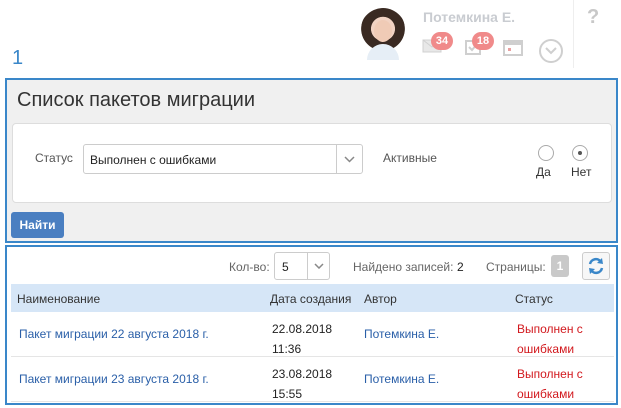 This screenshot has width=621, height=408. Describe the element at coordinates (543, 172) in the screenshot. I see `radio-yes-label: Да` at that location.